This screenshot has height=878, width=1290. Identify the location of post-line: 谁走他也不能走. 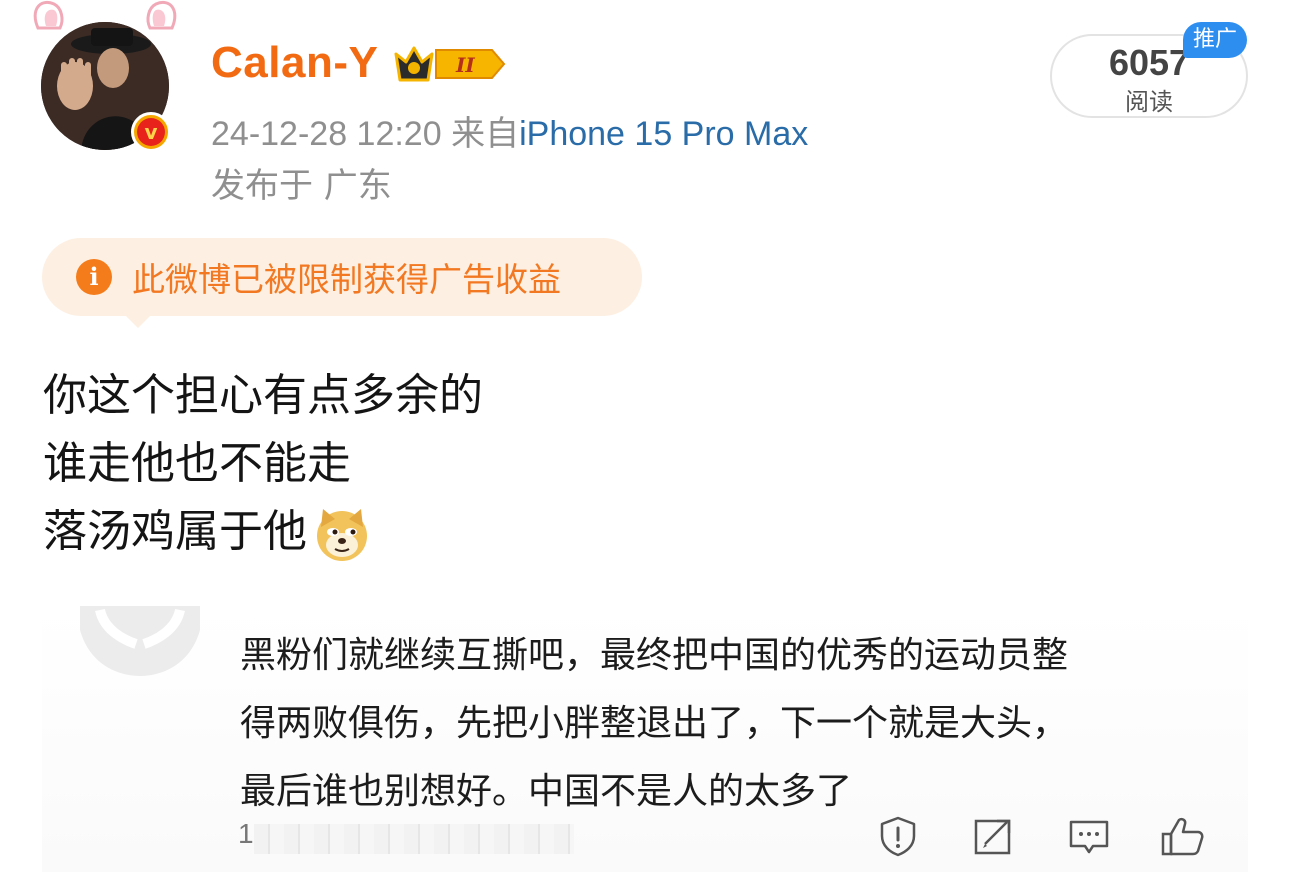
(197, 463).